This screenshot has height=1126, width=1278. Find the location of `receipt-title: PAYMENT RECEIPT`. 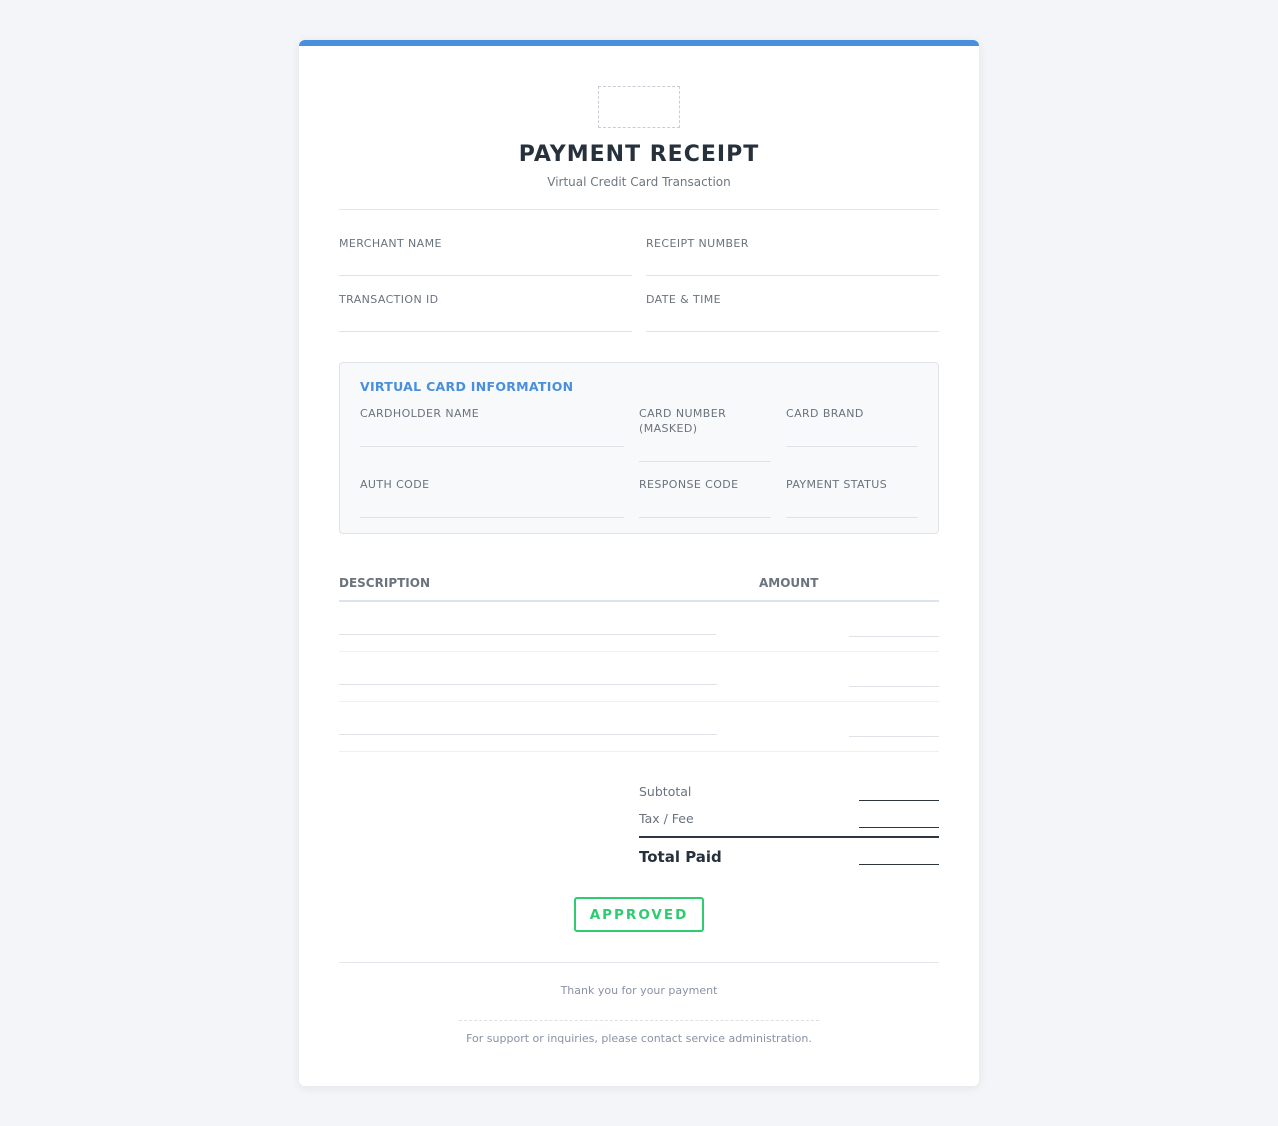

receipt-title: PAYMENT RECEIPT is located at coordinates (639, 154).